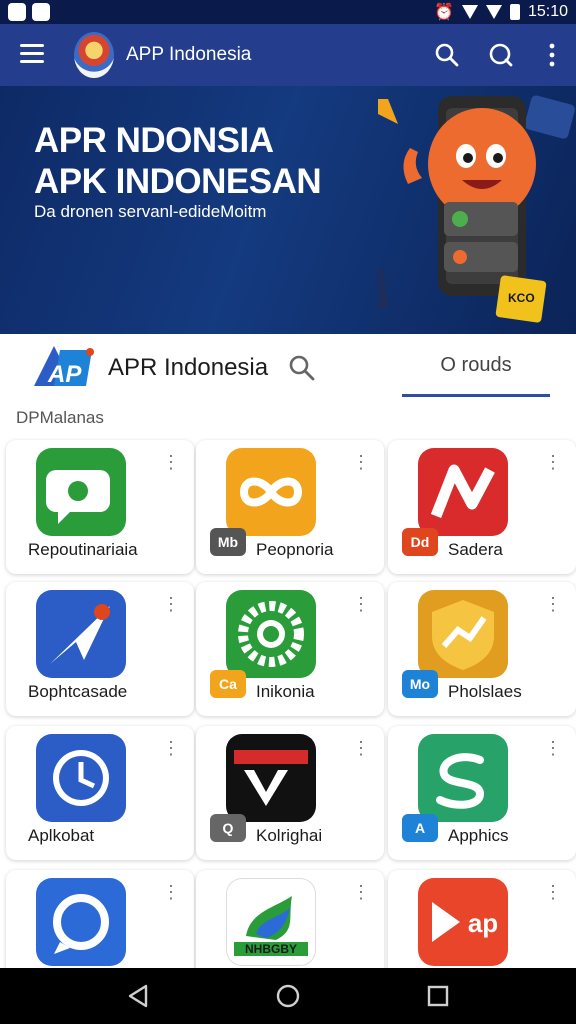 This screenshot has width=576, height=1024. Describe the element at coordinates (521, 298) in the screenshot. I see `mascot-badge-text: KCO` at that location.